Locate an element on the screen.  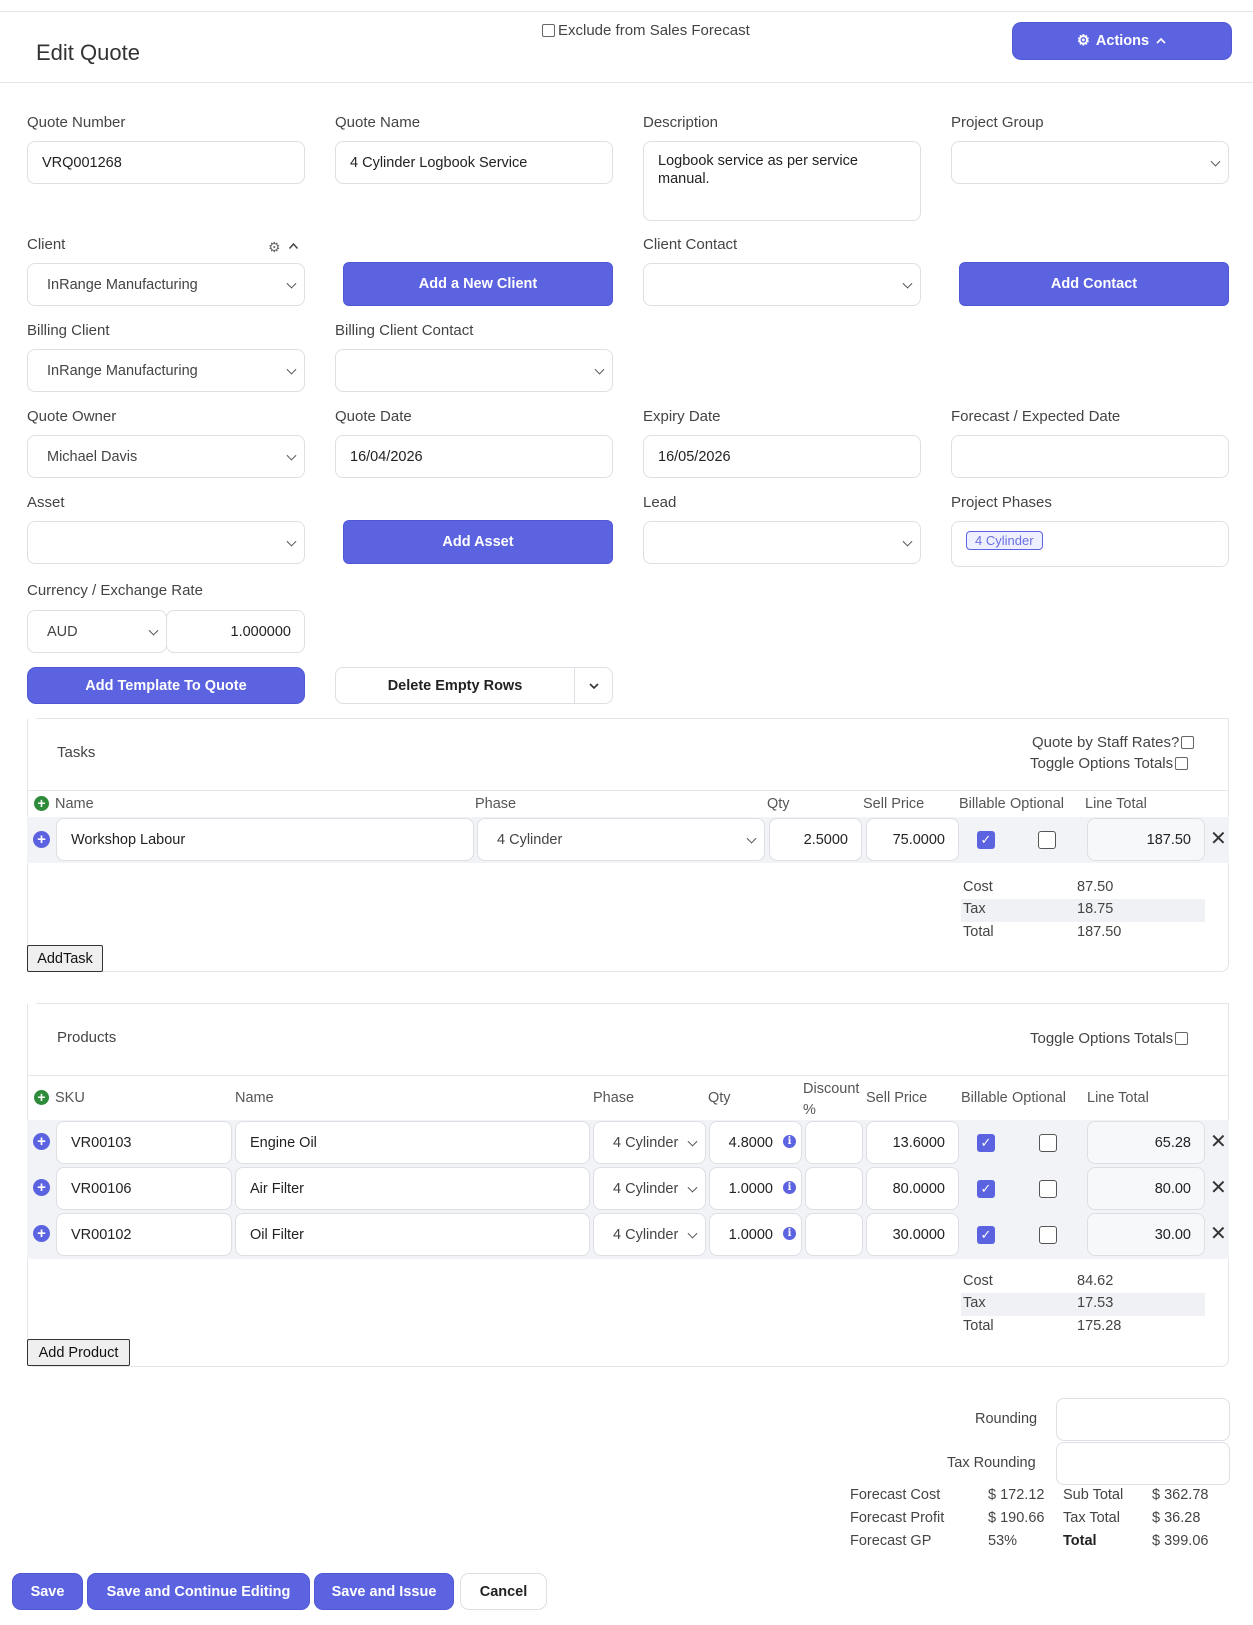
product-sku-input: VR00106 is located at coordinates (144, 1188).